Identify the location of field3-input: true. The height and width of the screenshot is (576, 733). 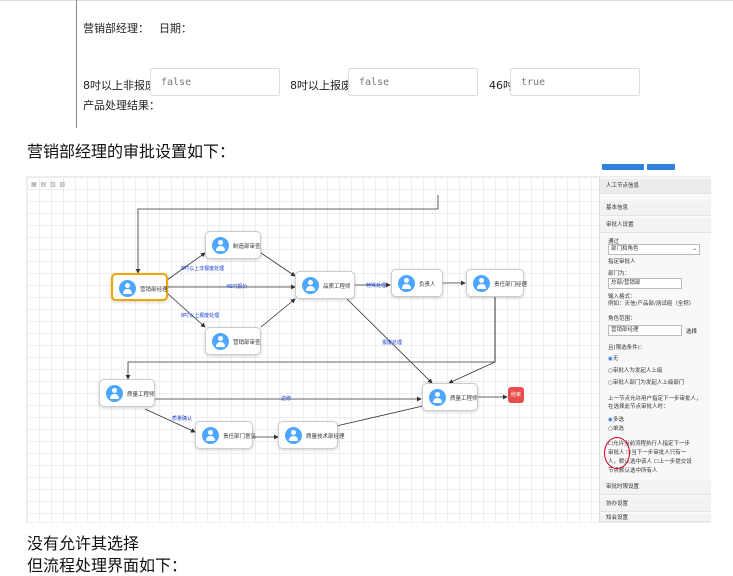
(575, 82).